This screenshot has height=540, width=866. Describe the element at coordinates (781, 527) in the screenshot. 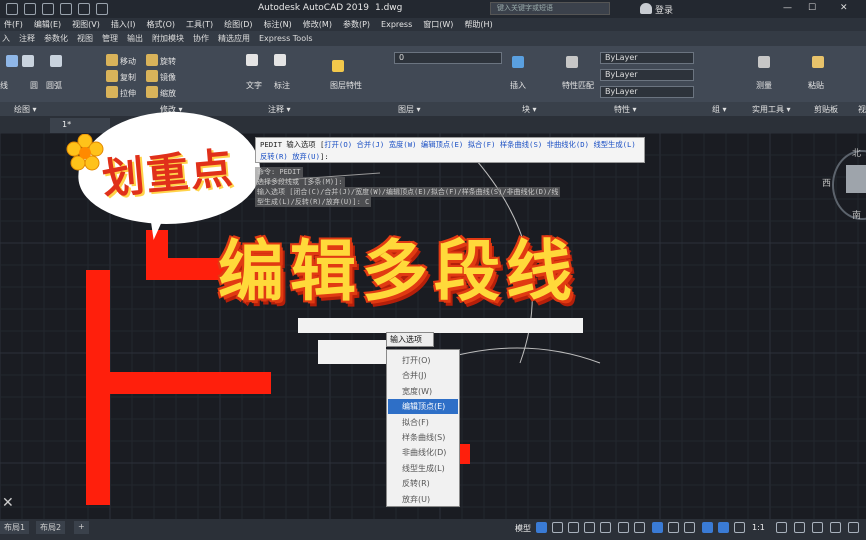

I see `gear-icon` at that location.